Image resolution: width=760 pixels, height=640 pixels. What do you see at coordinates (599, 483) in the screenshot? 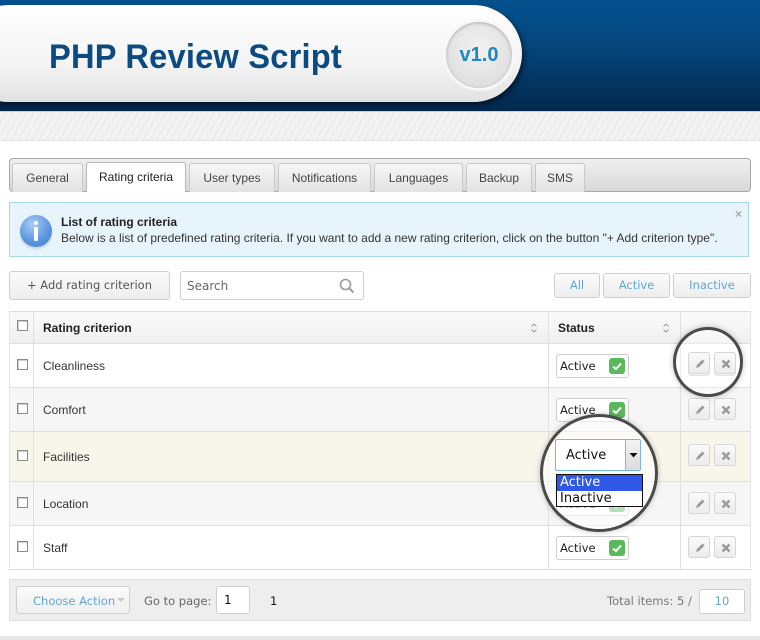
I see `dropdown-option-active: Active` at bounding box center [599, 483].